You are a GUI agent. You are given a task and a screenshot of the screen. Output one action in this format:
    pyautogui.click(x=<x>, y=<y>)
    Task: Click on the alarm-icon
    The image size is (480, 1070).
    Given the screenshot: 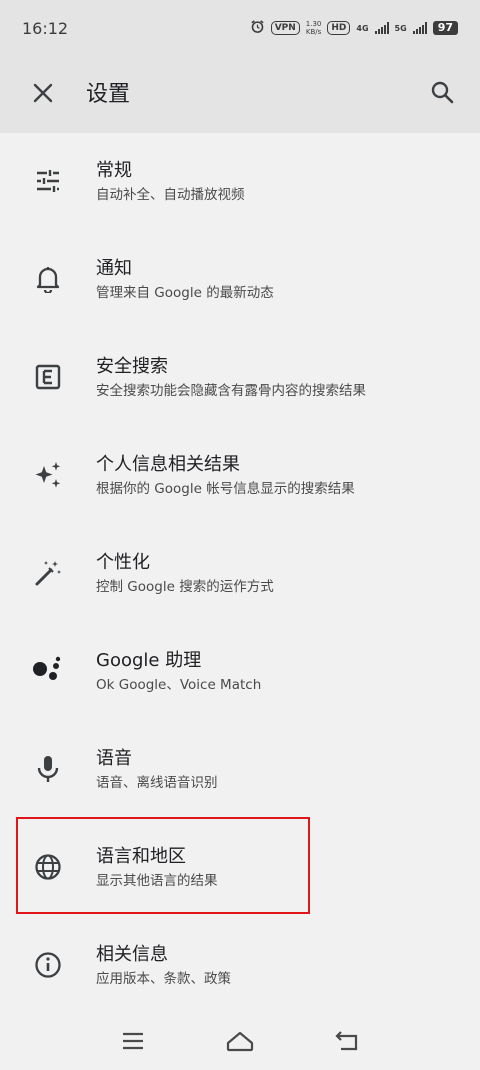 What is the action you would take?
    pyautogui.click(x=257, y=28)
    